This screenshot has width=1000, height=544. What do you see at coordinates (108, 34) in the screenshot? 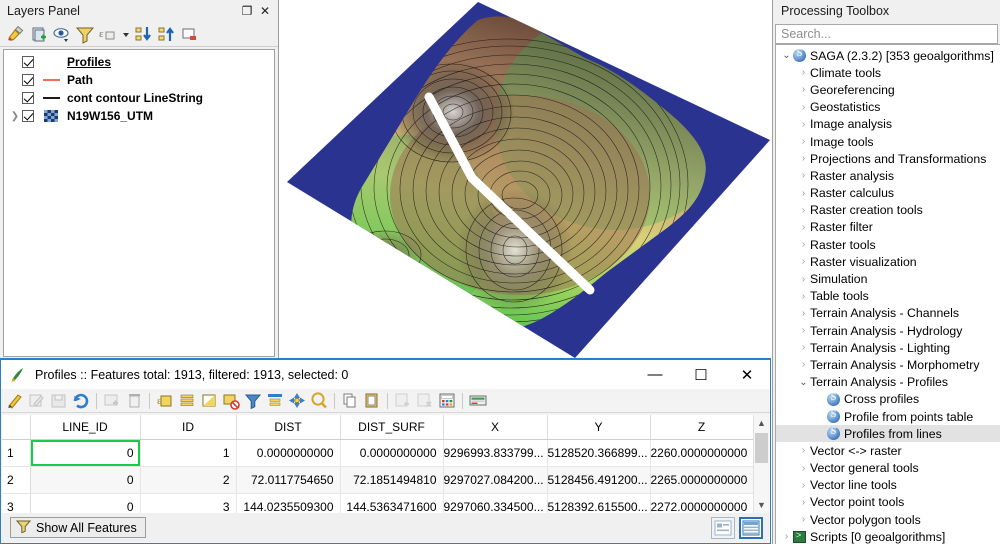
I see `filter-legend-by-expression-icon: ε` at bounding box center [108, 34].